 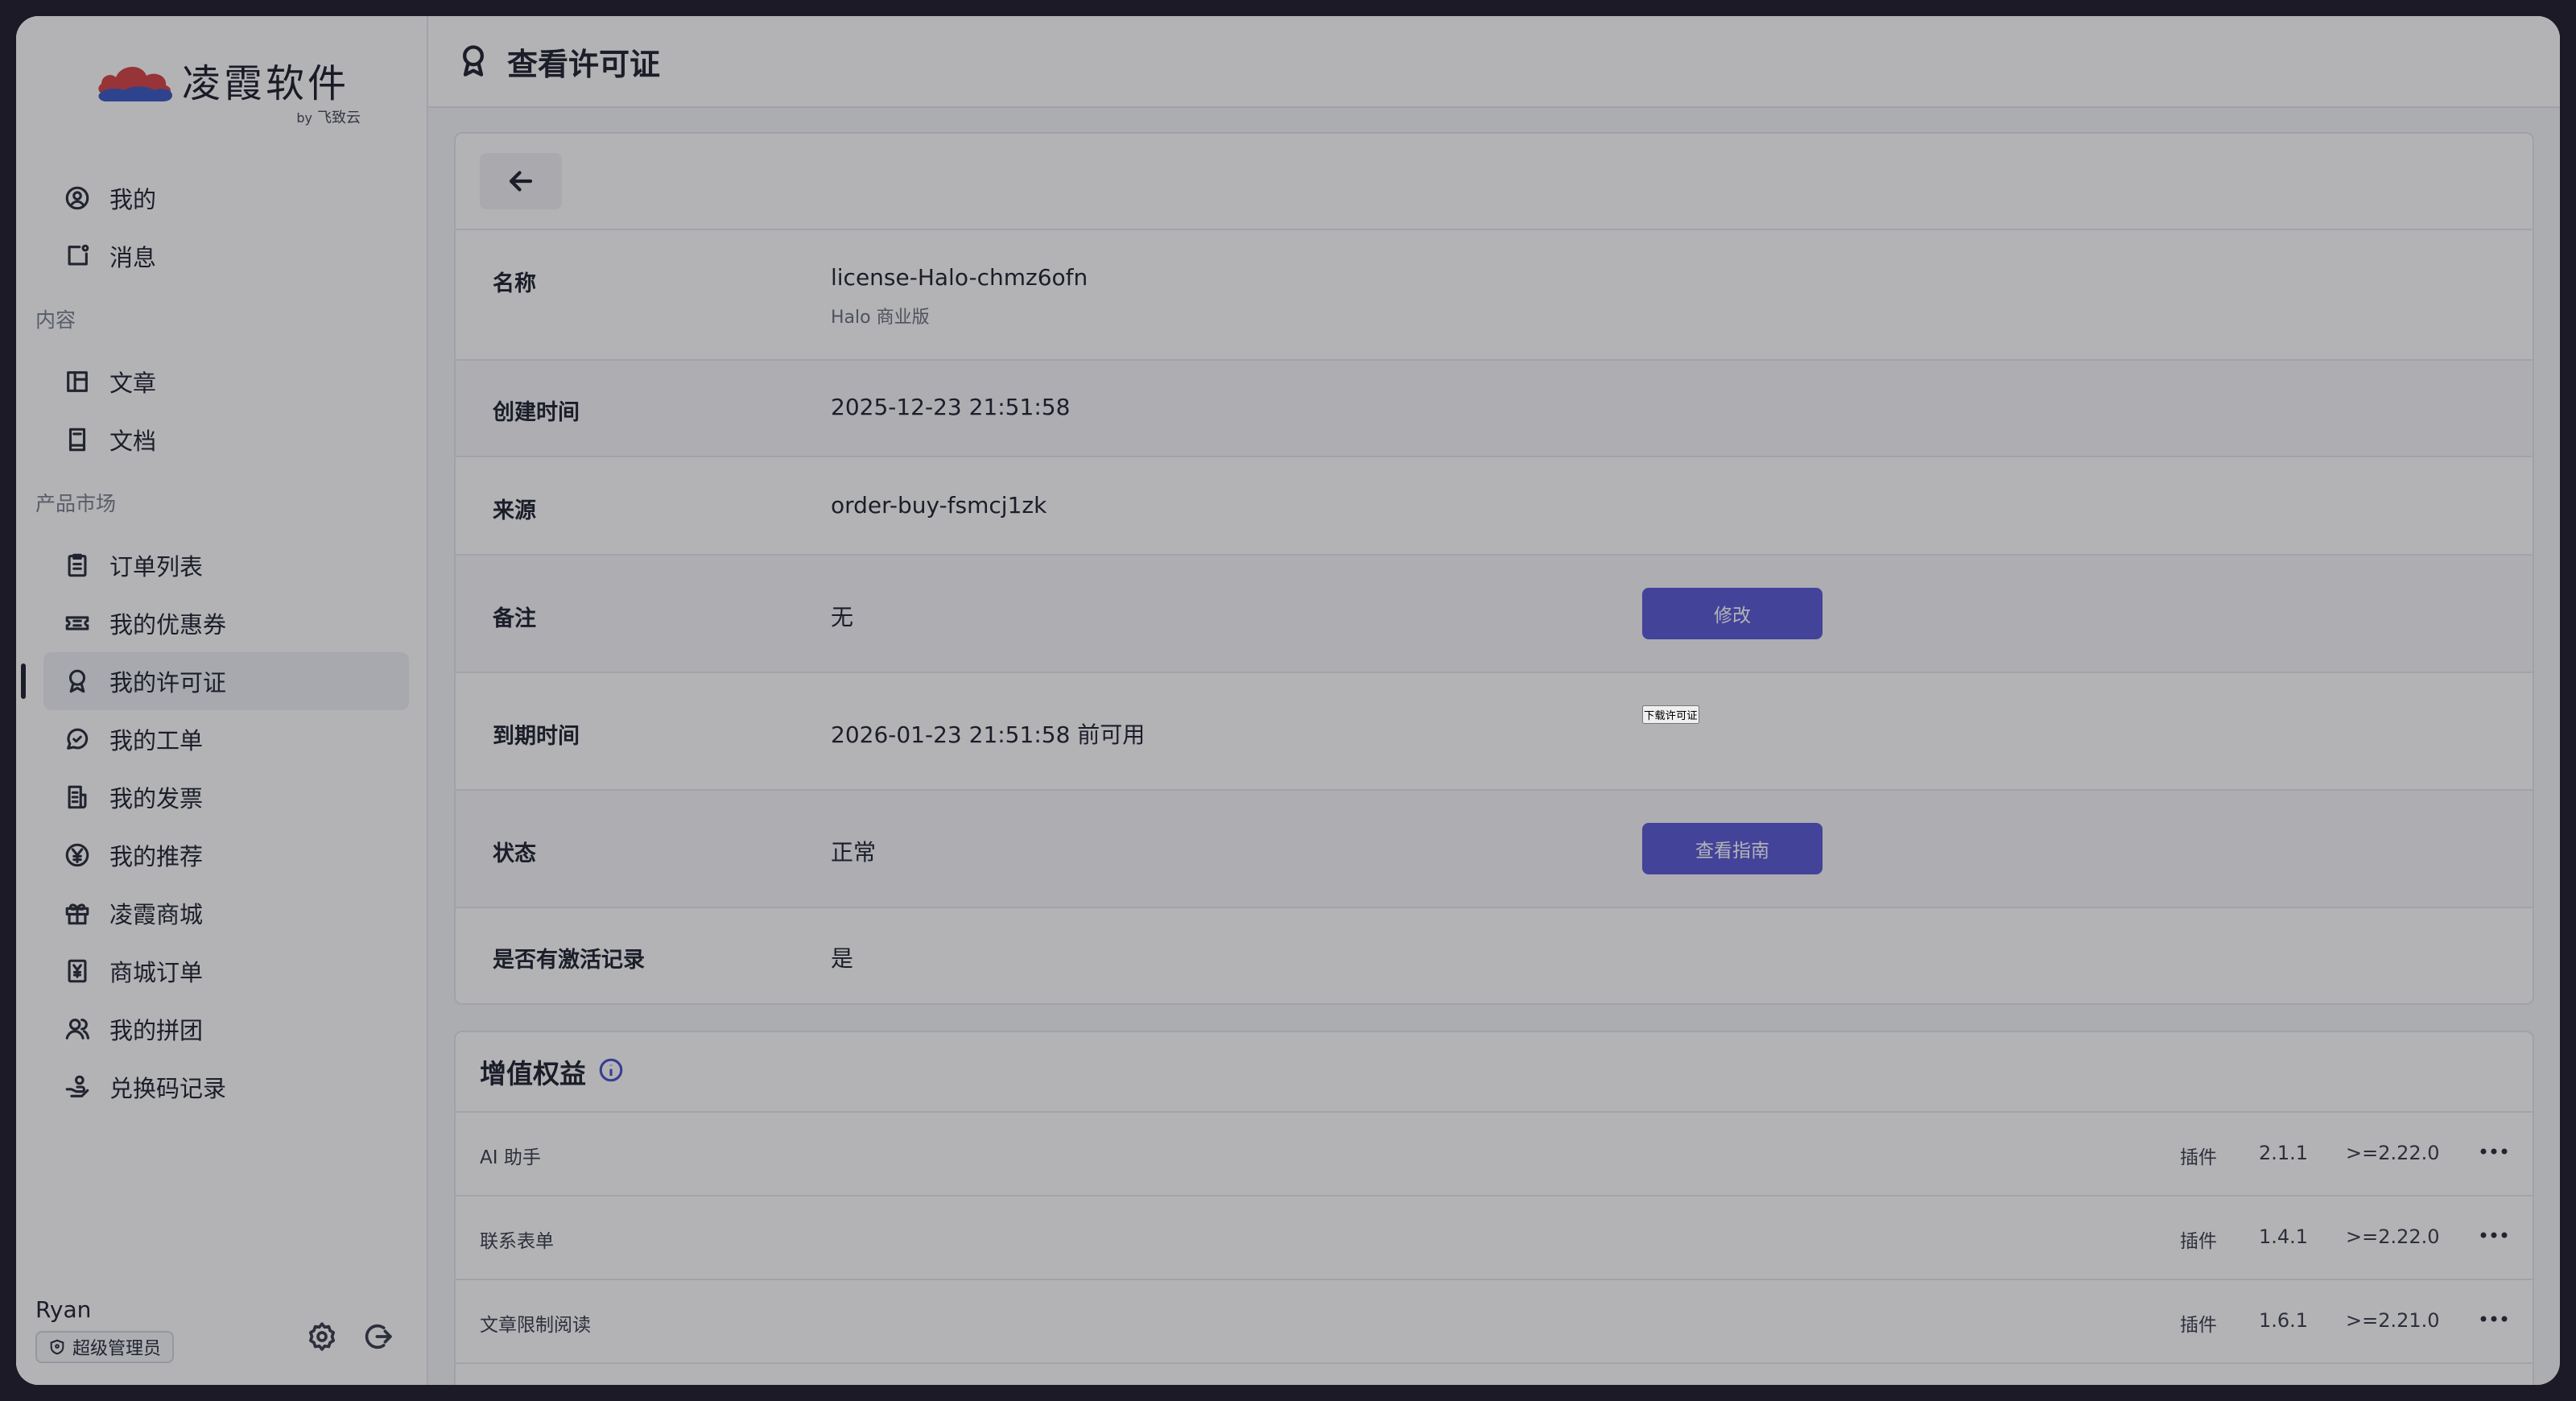 What do you see at coordinates (536, 412) in the screenshot?
I see `row-key: 创建时间` at bounding box center [536, 412].